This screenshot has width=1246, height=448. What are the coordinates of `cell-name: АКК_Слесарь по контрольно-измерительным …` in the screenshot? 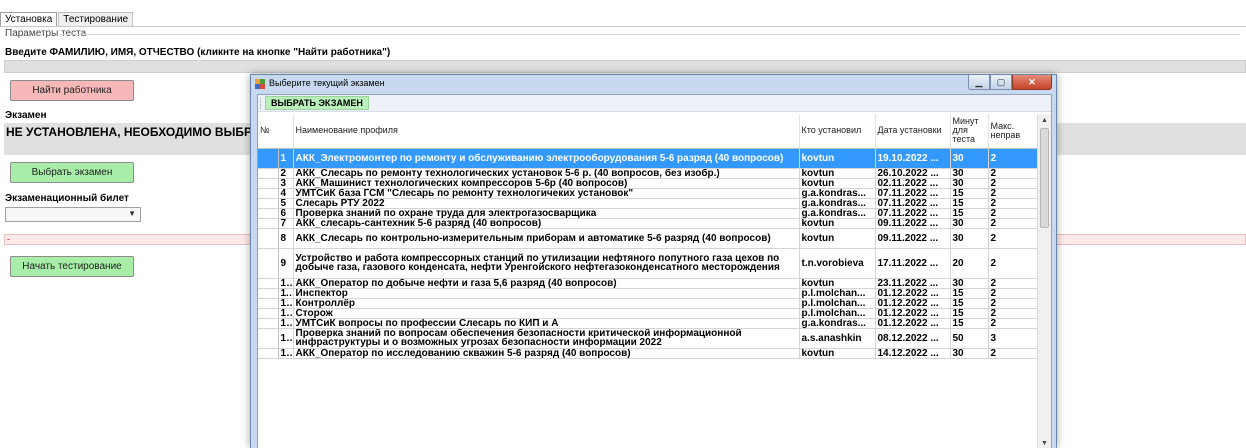 It's located at (546, 238).